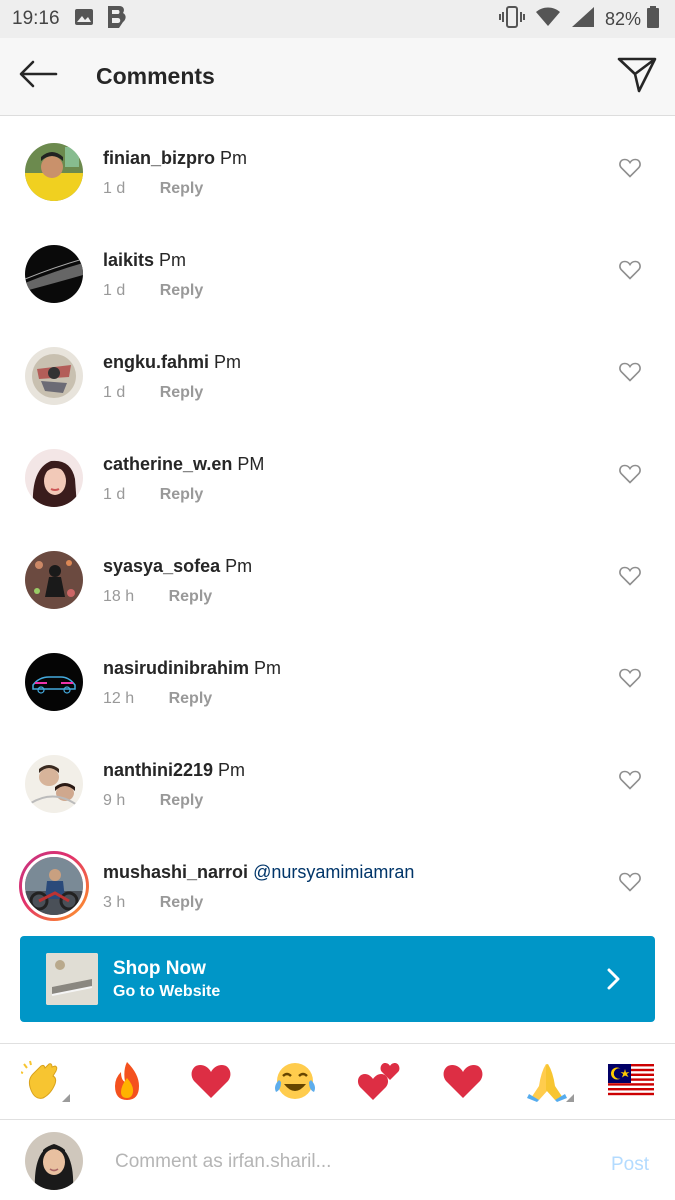 This screenshot has height=1200, width=675. What do you see at coordinates (84, 19) in the screenshot?
I see `image-icon` at bounding box center [84, 19].